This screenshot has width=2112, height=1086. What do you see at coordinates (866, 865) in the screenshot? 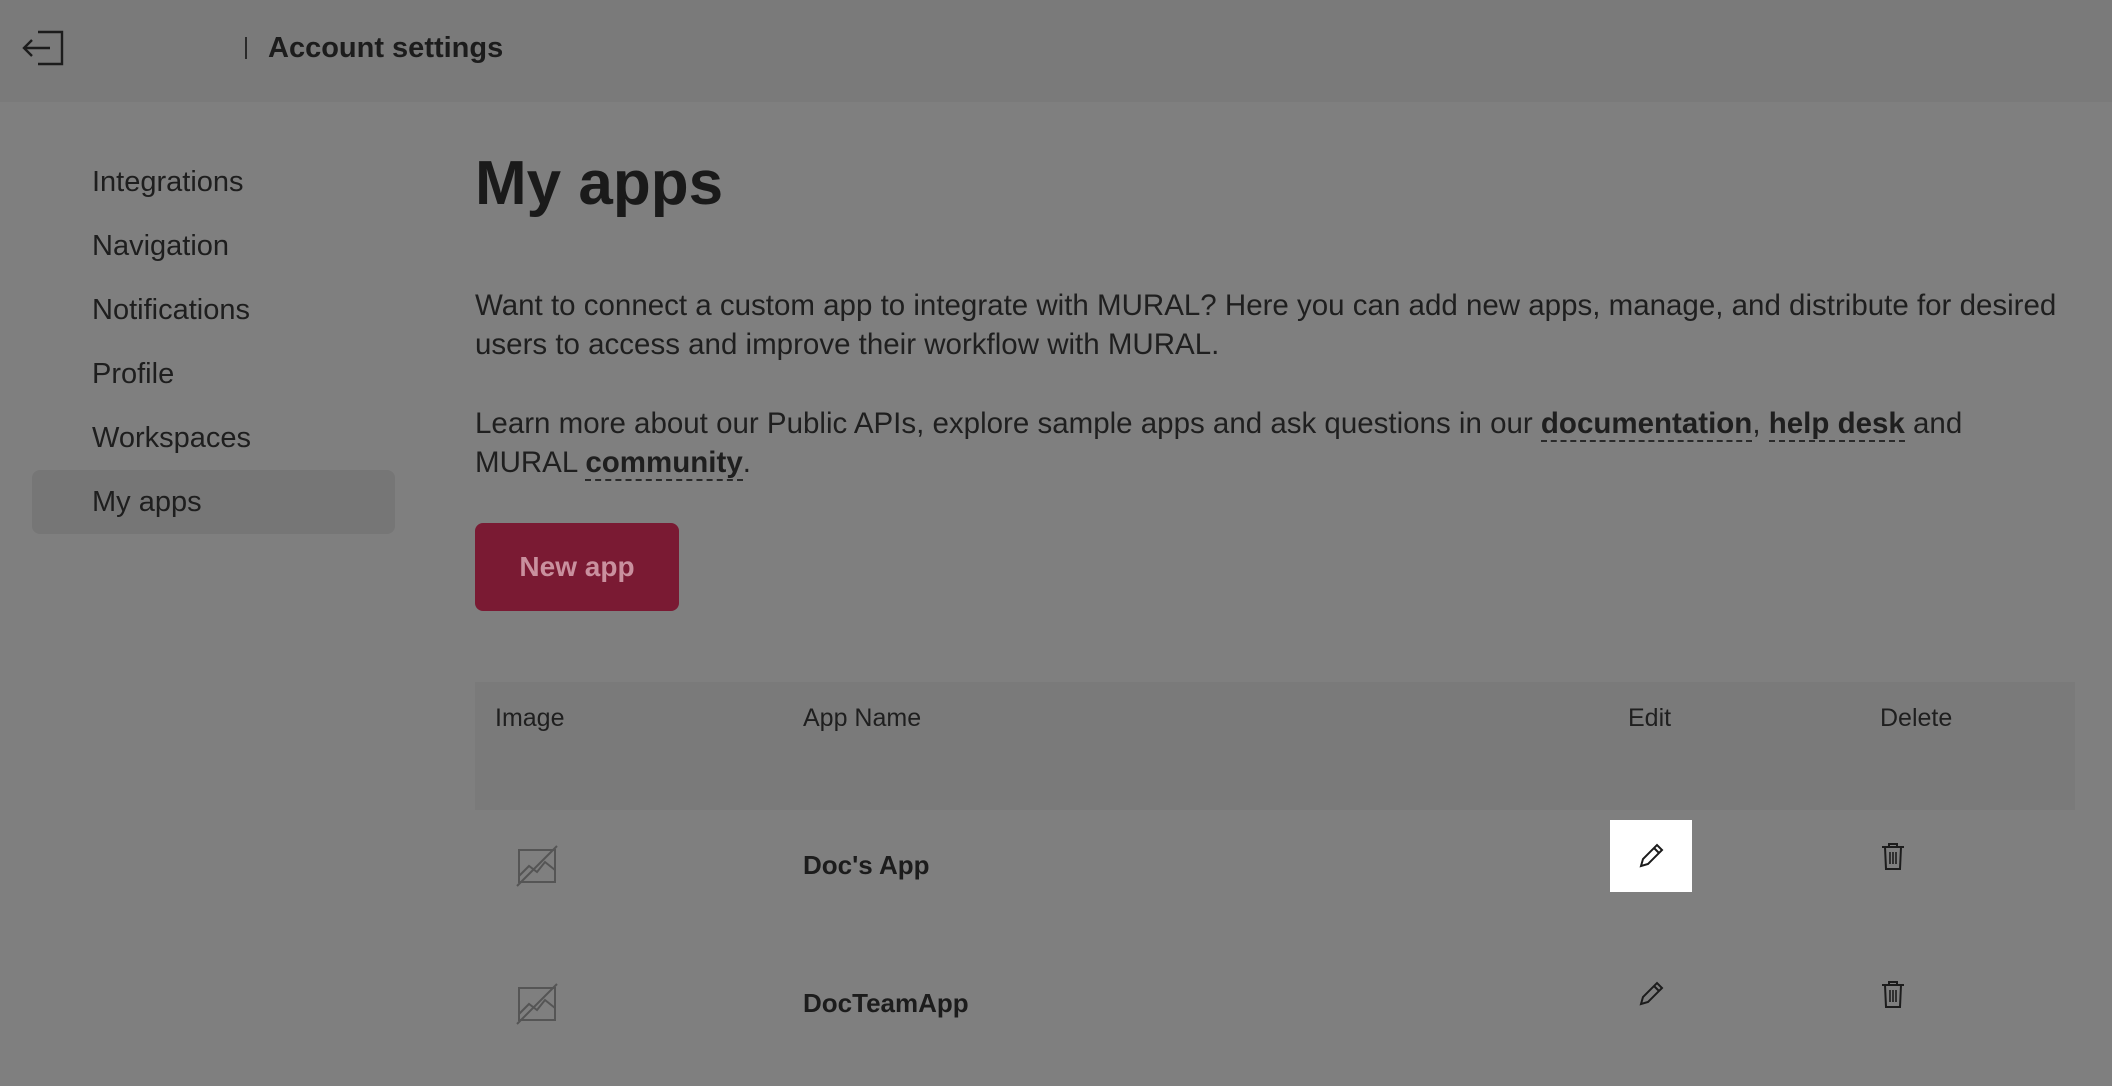
I see `app-name: Doc's App` at bounding box center [866, 865].